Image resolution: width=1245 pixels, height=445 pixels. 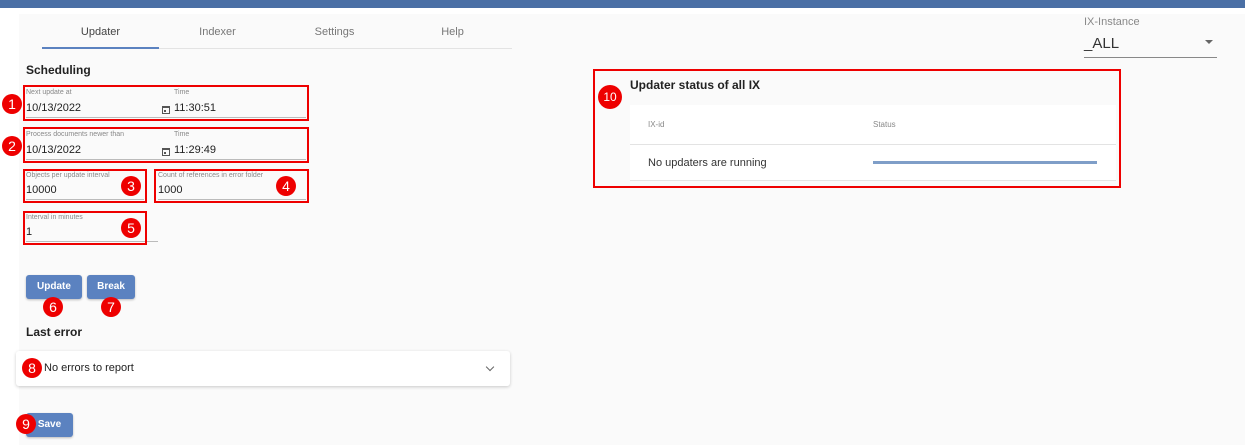 I want to click on annotation-badge-9: 9, so click(x=26, y=424).